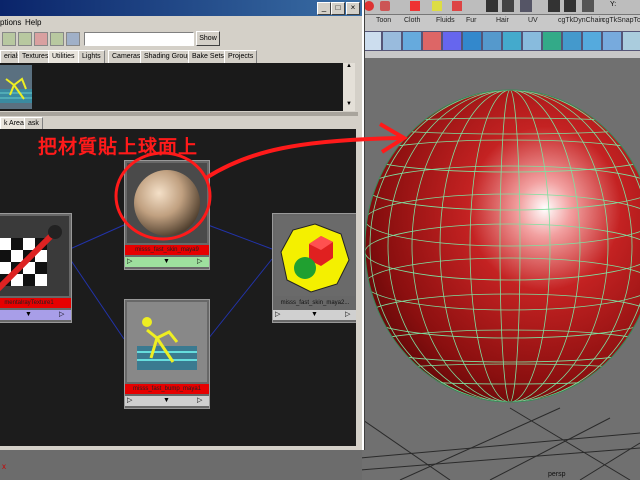 This screenshot has height=480, width=640. What do you see at coordinates (35, 315) in the screenshot?
I see `node-controls: ▼ ▷` at bounding box center [35, 315].